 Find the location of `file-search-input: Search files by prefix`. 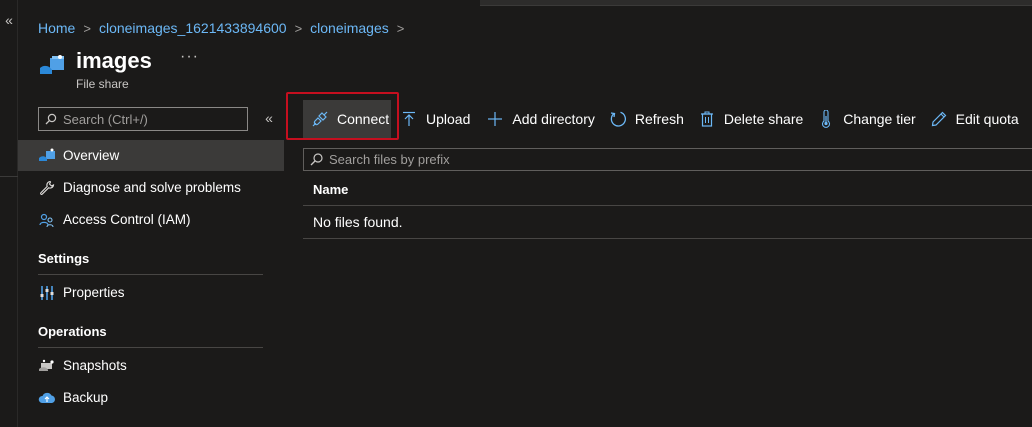

file-search-input: Search files by prefix is located at coordinates (667, 159).